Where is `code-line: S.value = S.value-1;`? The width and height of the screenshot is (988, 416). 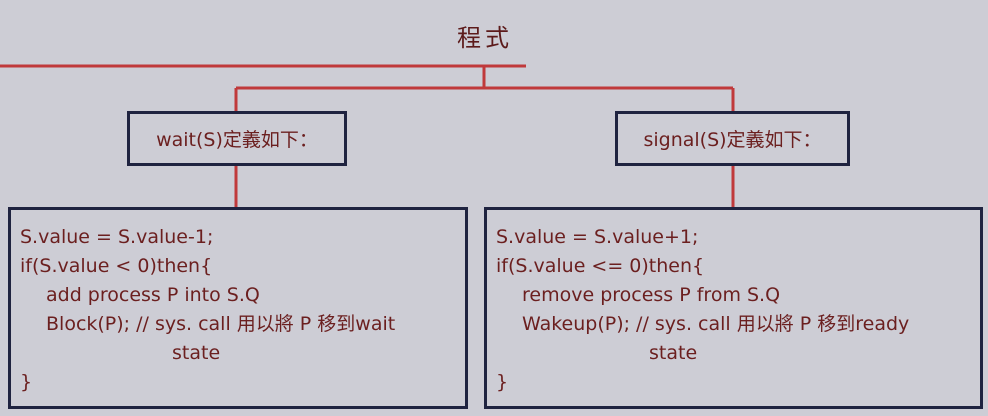 code-line: S.value = S.value-1; is located at coordinates (117, 237).